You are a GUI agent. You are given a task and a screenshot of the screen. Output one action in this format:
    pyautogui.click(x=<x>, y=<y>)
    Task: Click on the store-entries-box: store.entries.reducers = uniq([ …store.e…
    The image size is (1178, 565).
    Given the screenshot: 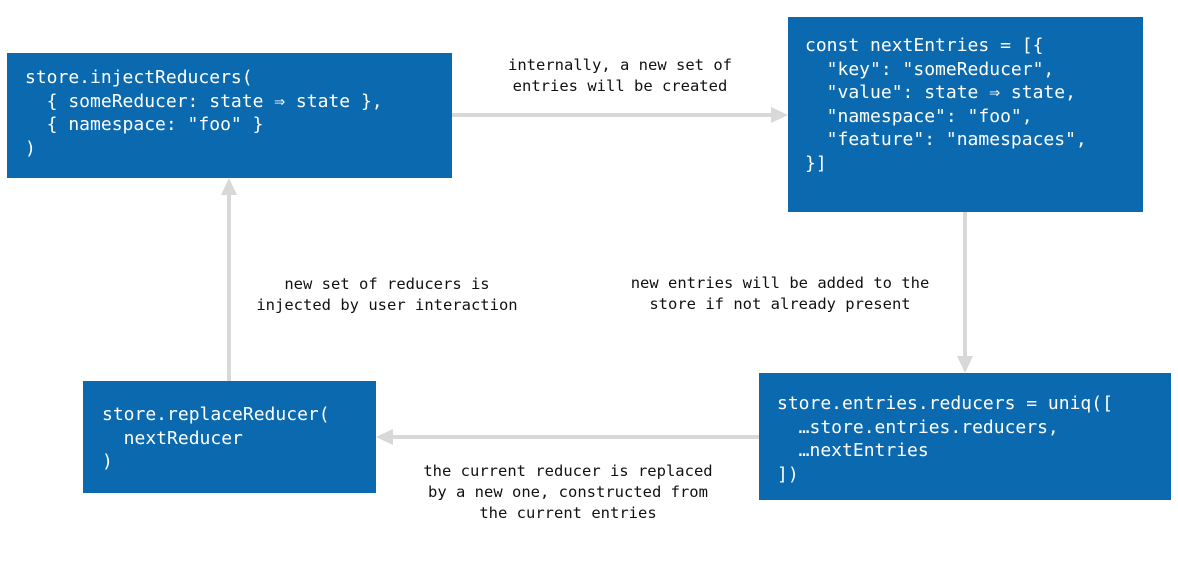 What is the action you would take?
    pyautogui.click(x=965, y=436)
    